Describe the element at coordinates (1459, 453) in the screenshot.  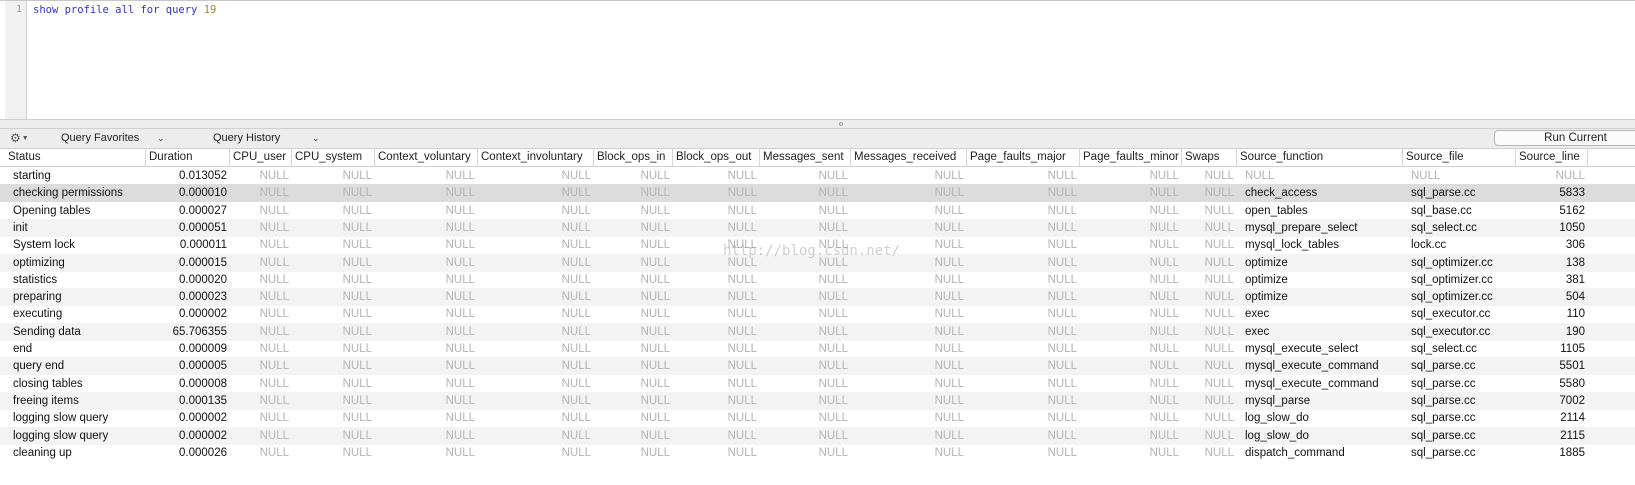
I see `cell-source-file: sql_parse.cc` at that location.